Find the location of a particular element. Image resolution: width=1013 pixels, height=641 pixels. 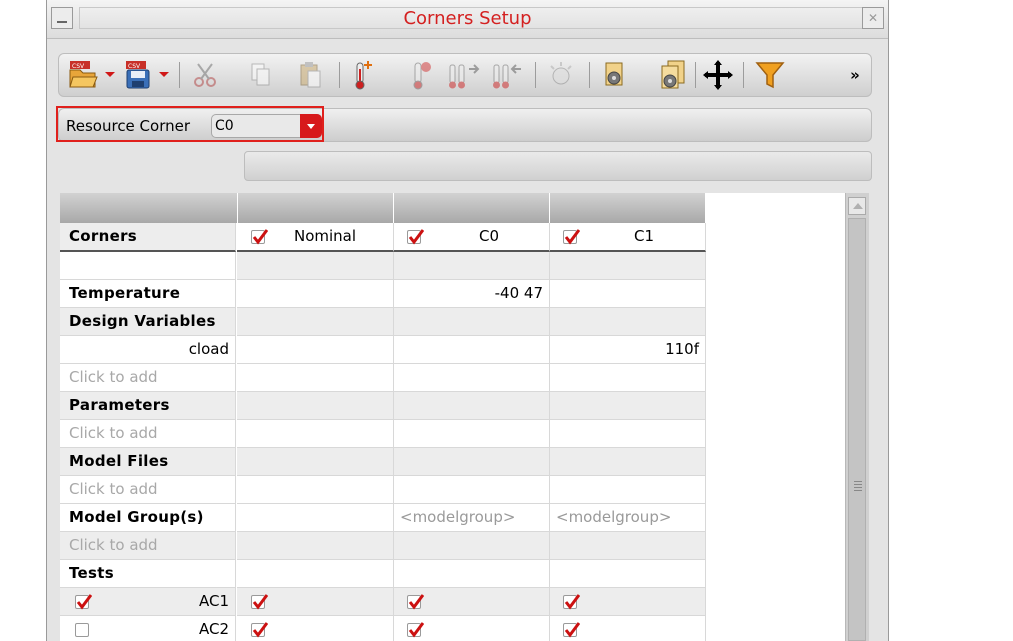

corner-column-nominal: Nominal is located at coordinates (315, 237).